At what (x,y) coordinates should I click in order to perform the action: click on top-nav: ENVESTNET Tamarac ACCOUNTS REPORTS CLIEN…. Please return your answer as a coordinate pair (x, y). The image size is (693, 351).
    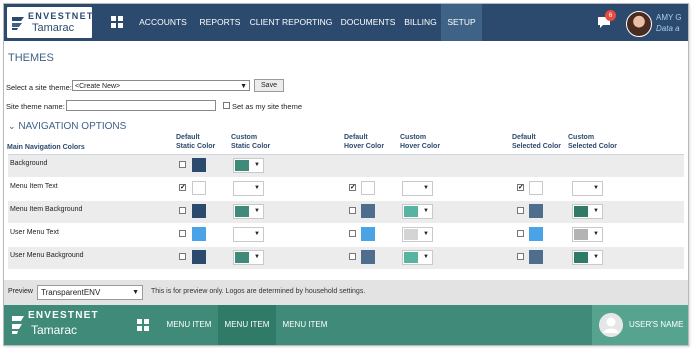
    Looking at the image, I should click on (346, 22).